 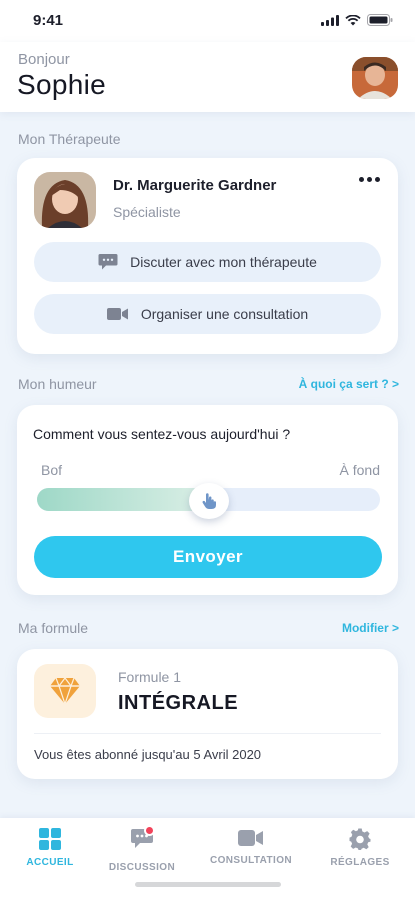 What do you see at coordinates (50, 862) in the screenshot?
I see `tab-home-label: ACCUEIL` at bounding box center [50, 862].